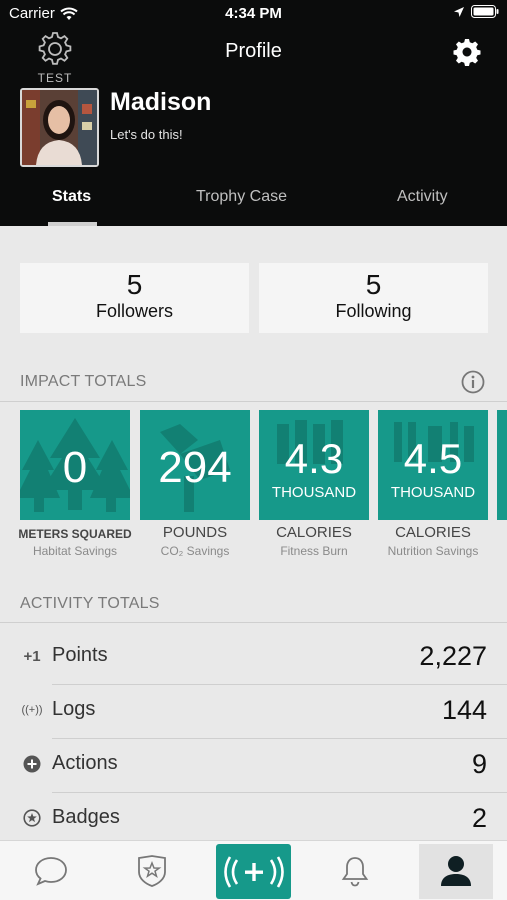 The image size is (507, 900). I want to click on nutrition-tile: 4.5 THOUSAND, so click(433, 465).